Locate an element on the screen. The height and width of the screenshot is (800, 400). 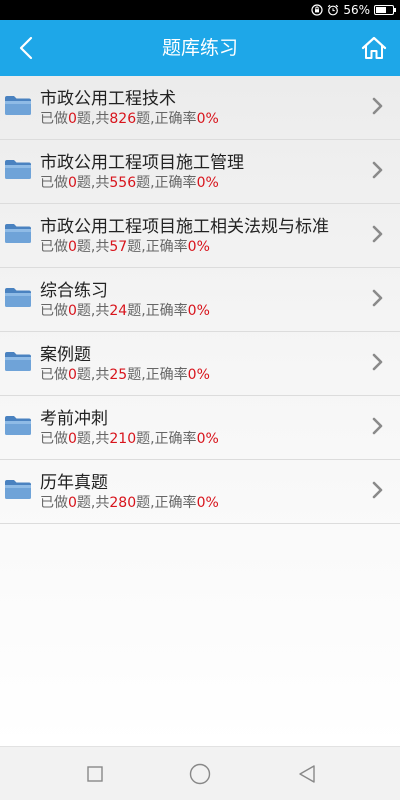
list-item-7: 历年真题 已做0题,共280题,正确率0% is located at coordinates (200, 492).